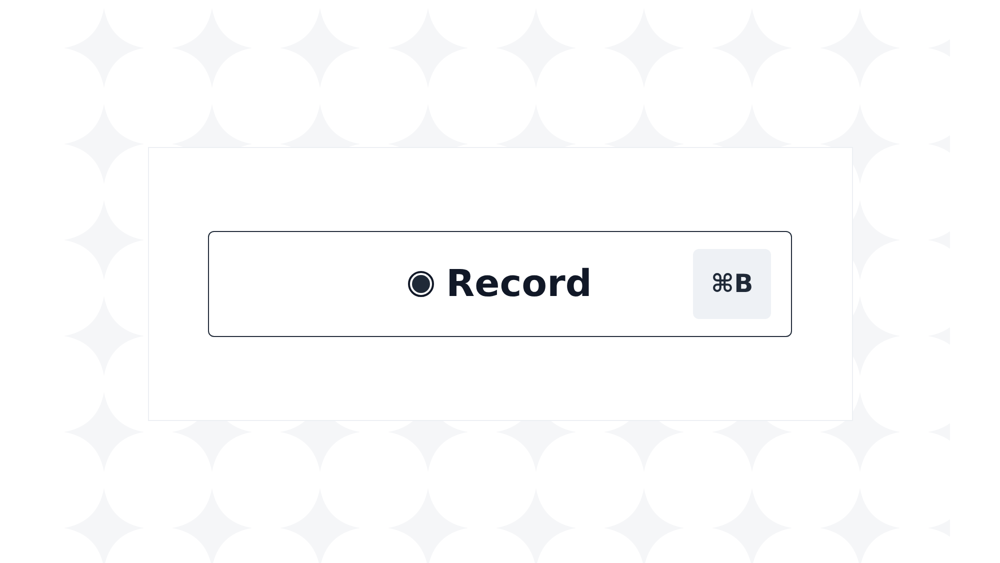 The height and width of the screenshot is (563, 1000). Describe the element at coordinates (732, 283) in the screenshot. I see `keyboard-shortcut: ⌘B` at that location.